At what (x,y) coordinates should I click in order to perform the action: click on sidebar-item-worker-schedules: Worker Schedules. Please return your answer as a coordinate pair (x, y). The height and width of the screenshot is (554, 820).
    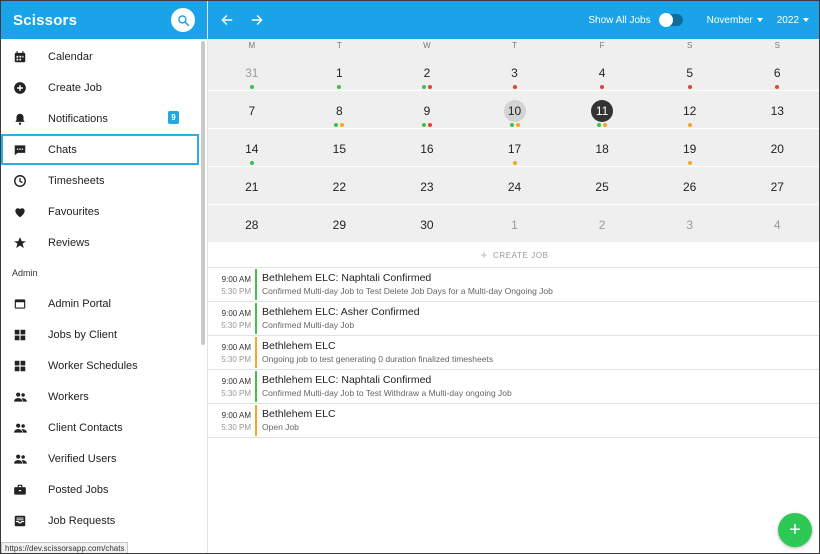
    Looking at the image, I should click on (100, 365).